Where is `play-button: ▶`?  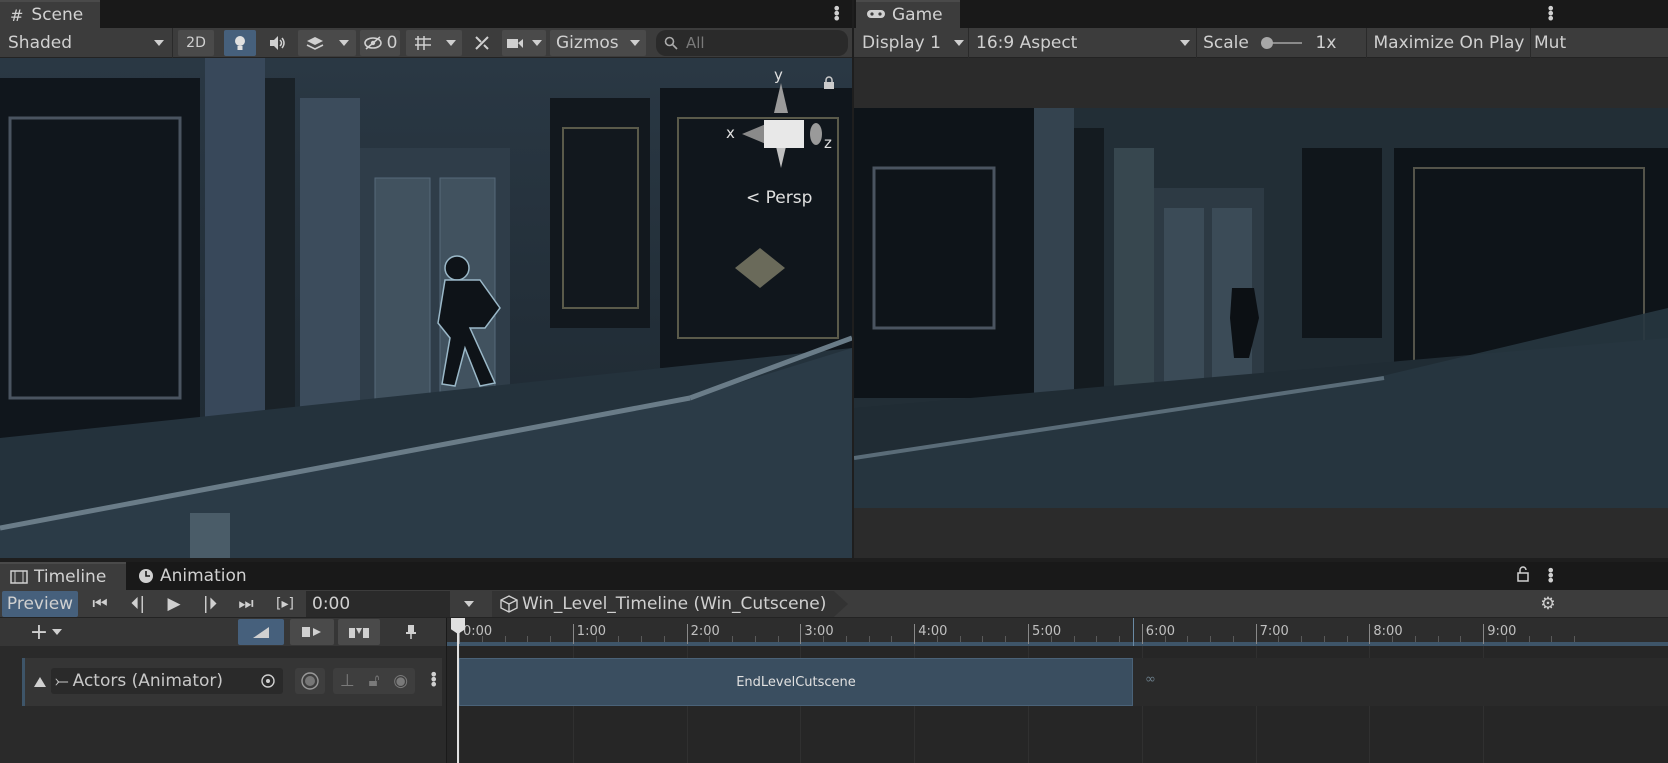 play-button: ▶ is located at coordinates (174, 604).